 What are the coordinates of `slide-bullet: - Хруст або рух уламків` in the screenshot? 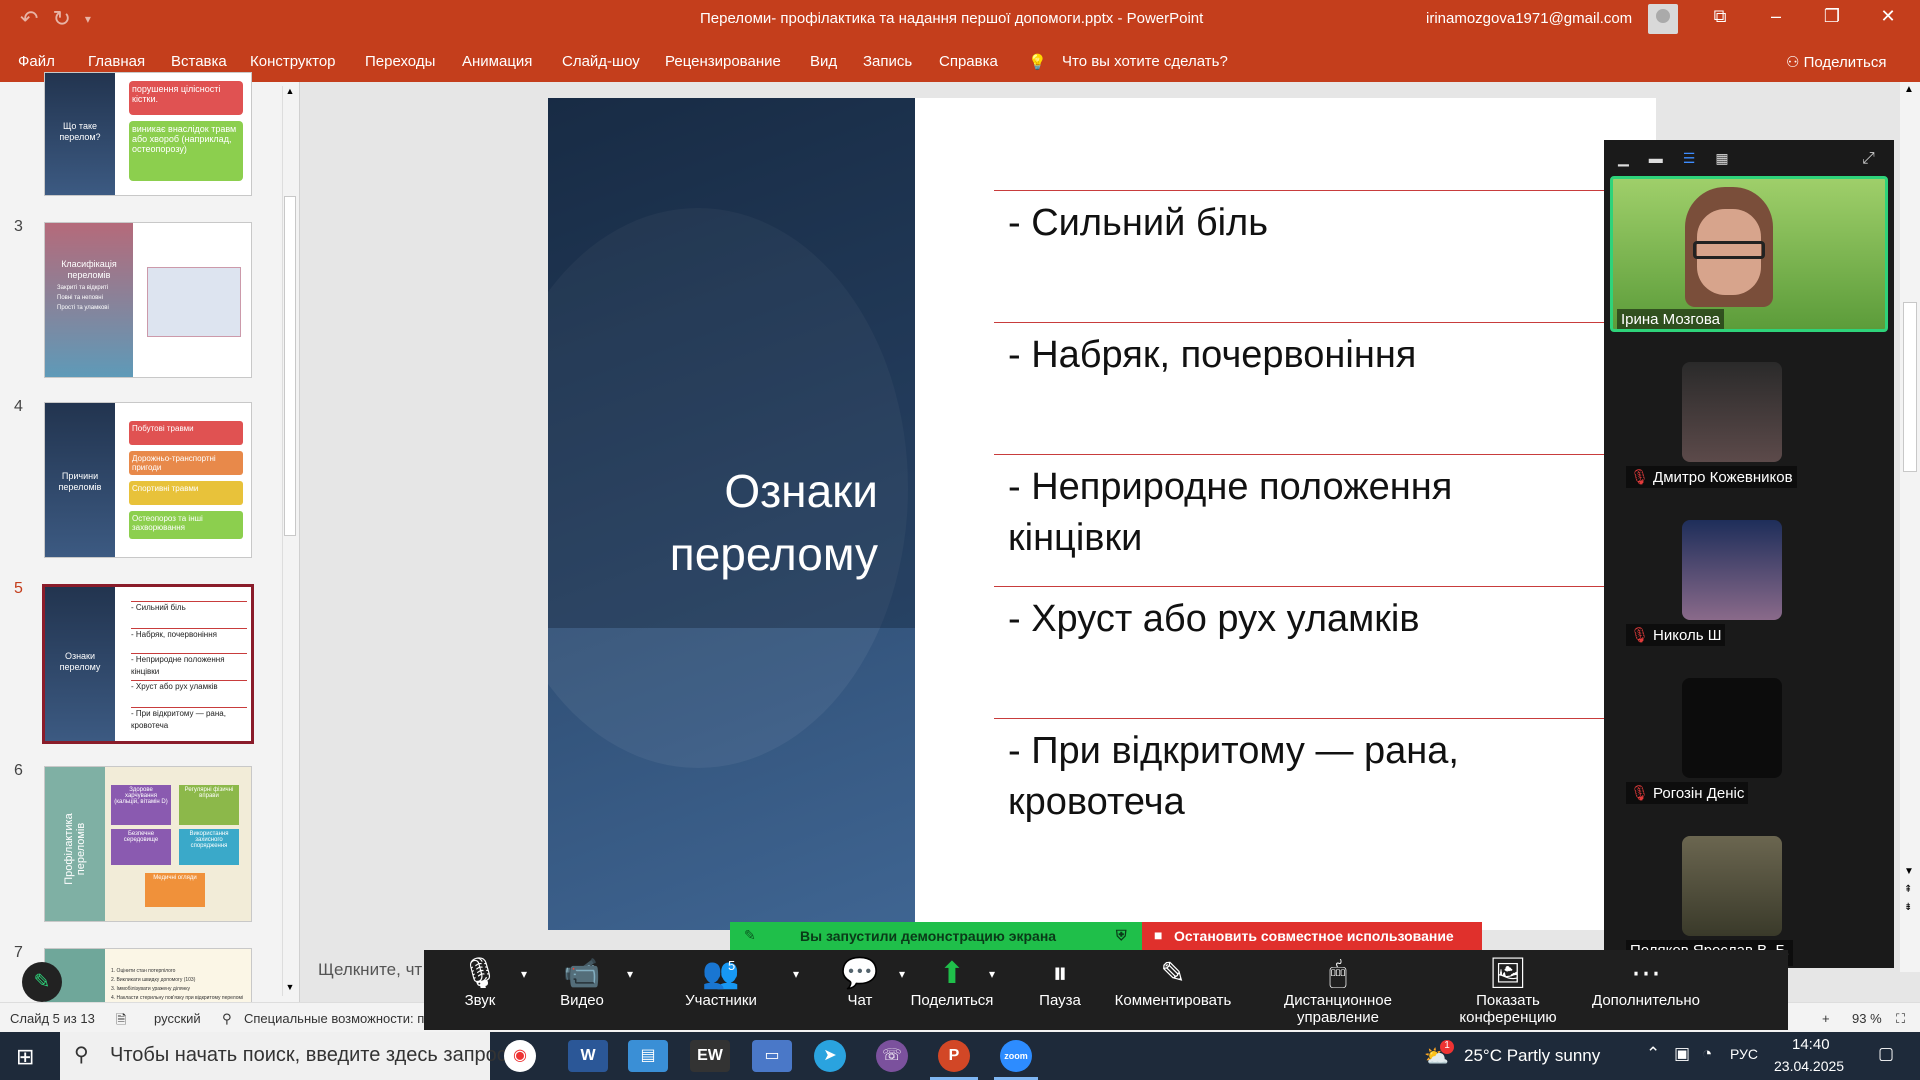 It's located at (1288, 619).